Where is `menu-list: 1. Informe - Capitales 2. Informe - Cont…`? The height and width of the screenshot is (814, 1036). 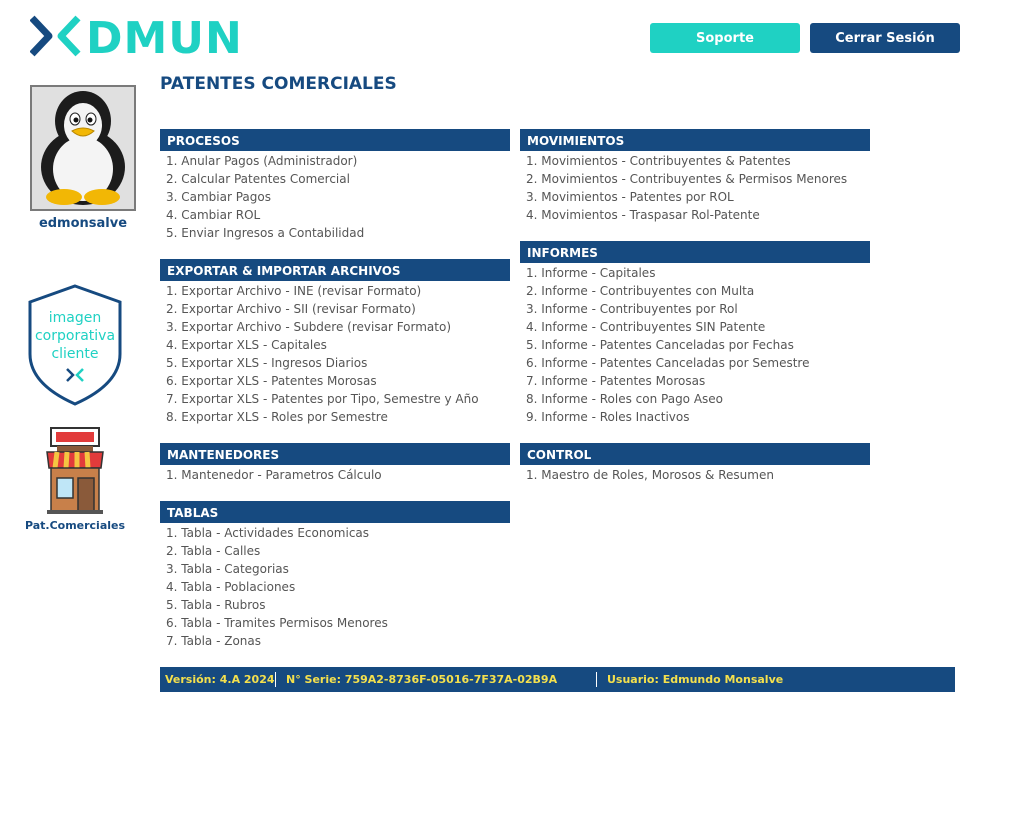 menu-list: 1. Informe - Capitales 2. Informe - Cont… is located at coordinates (695, 345).